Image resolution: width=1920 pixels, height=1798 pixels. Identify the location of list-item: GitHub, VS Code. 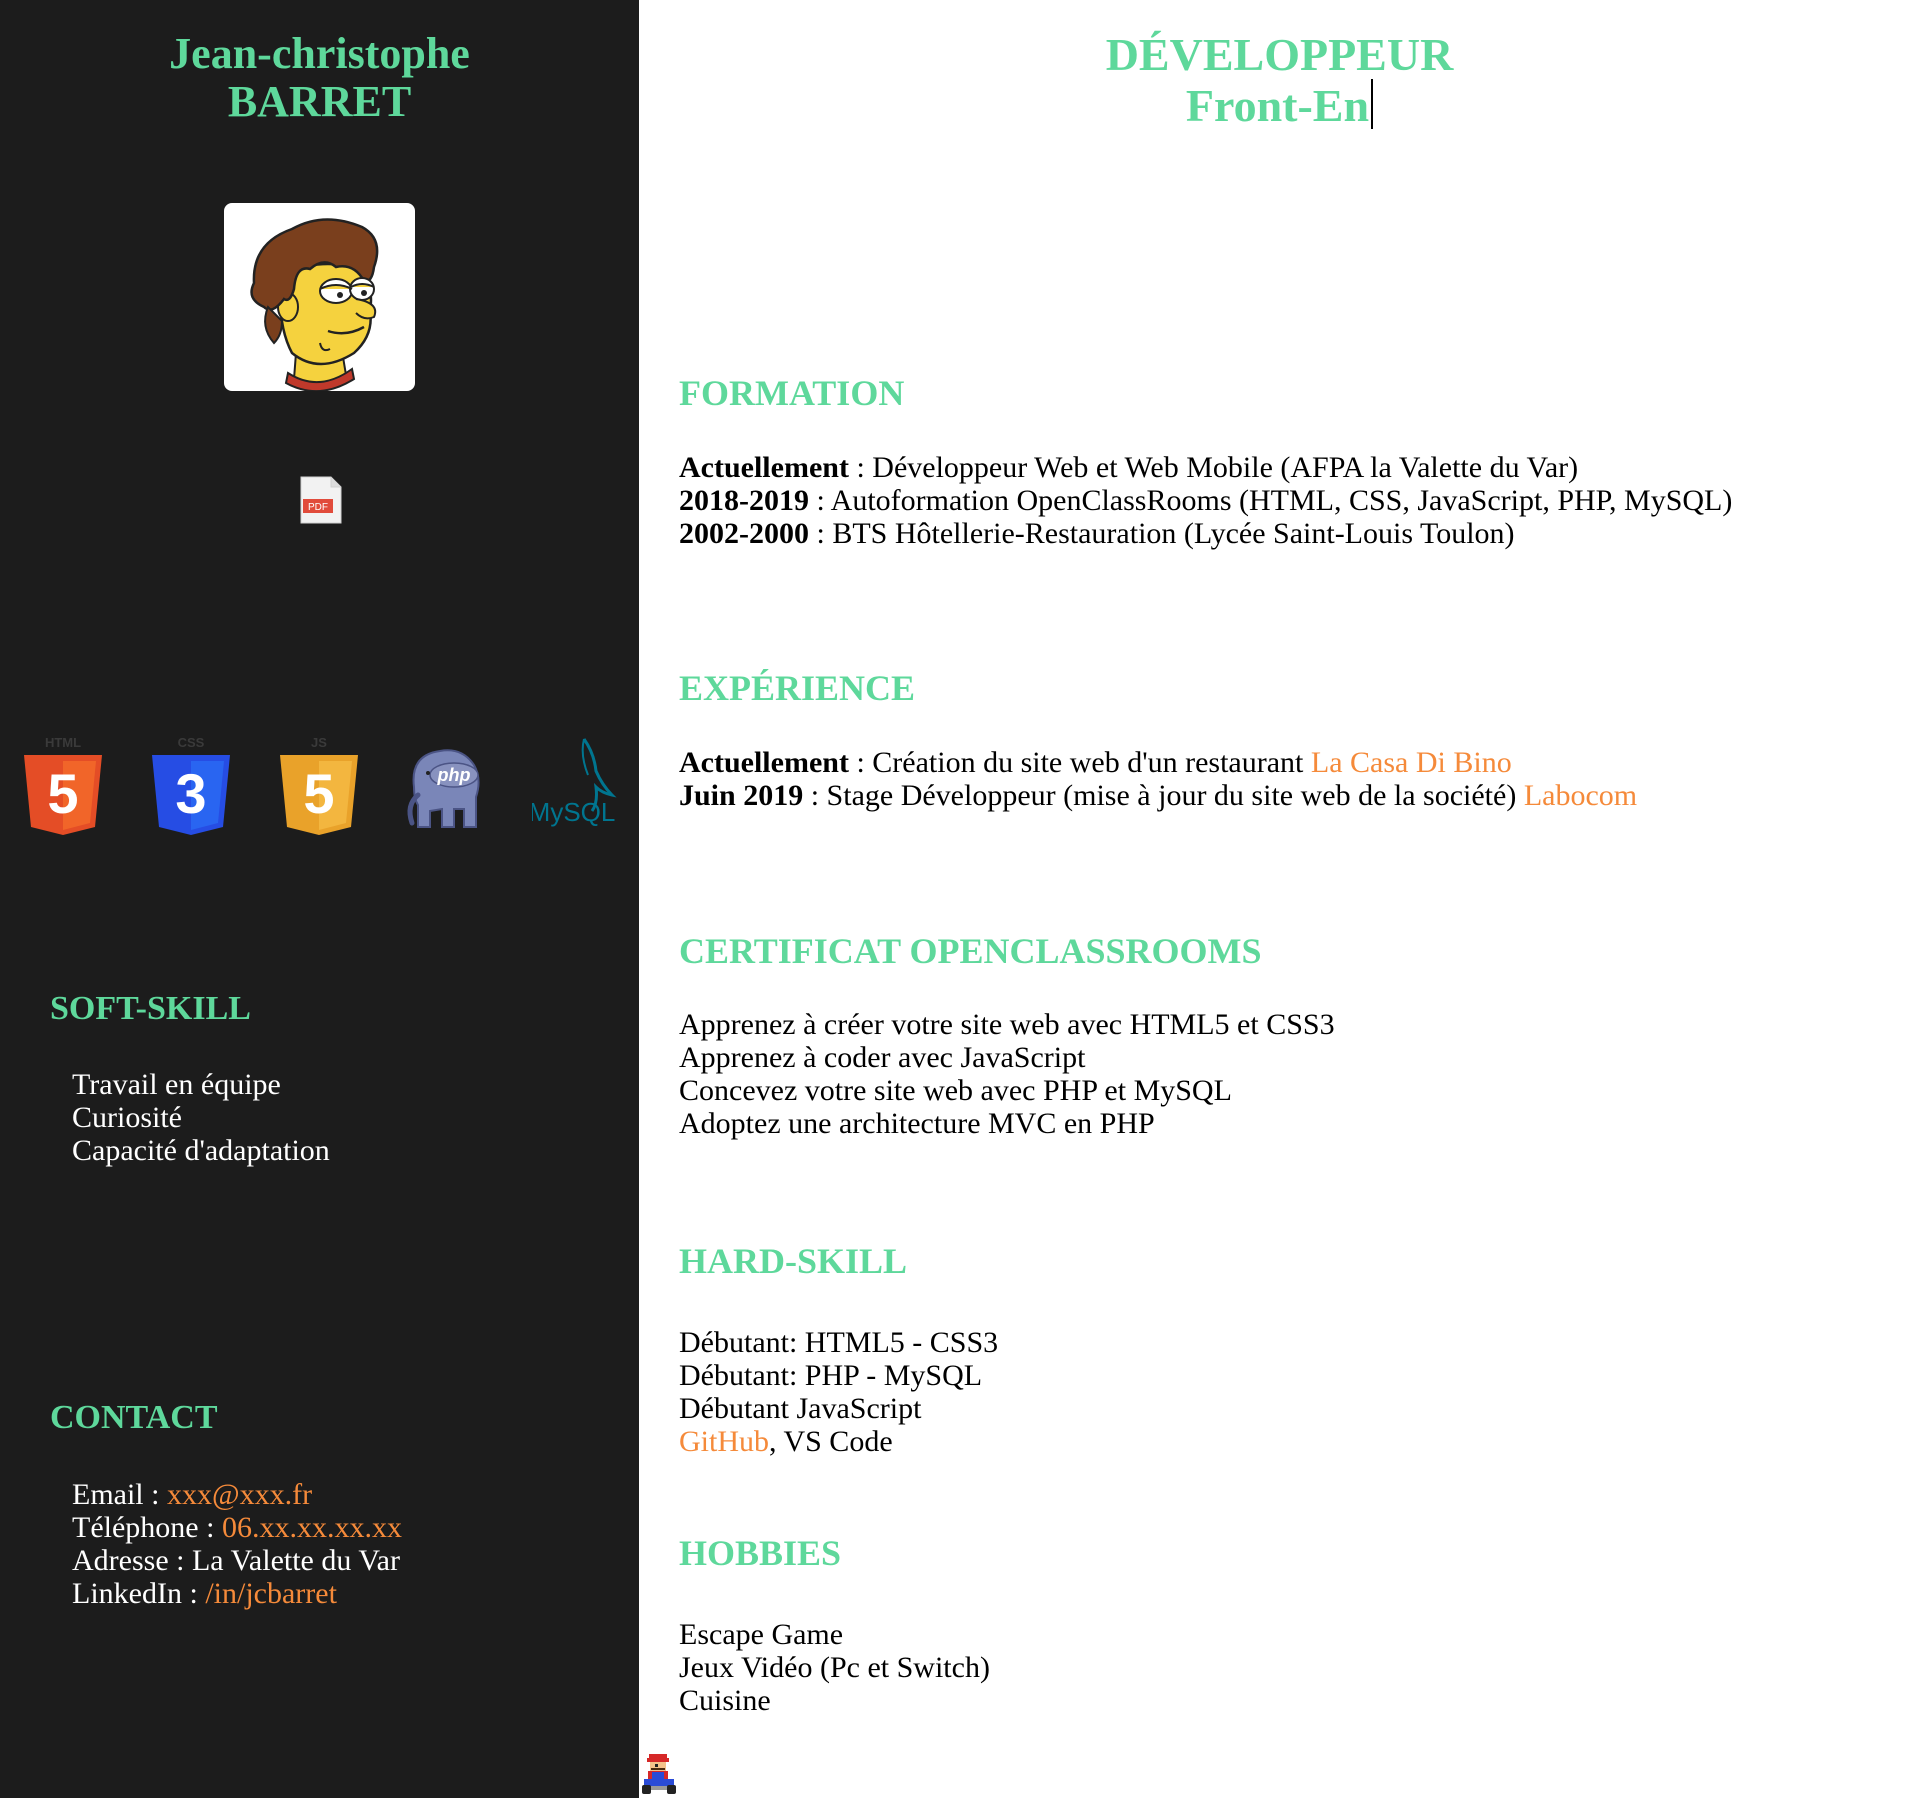
(838, 1441).